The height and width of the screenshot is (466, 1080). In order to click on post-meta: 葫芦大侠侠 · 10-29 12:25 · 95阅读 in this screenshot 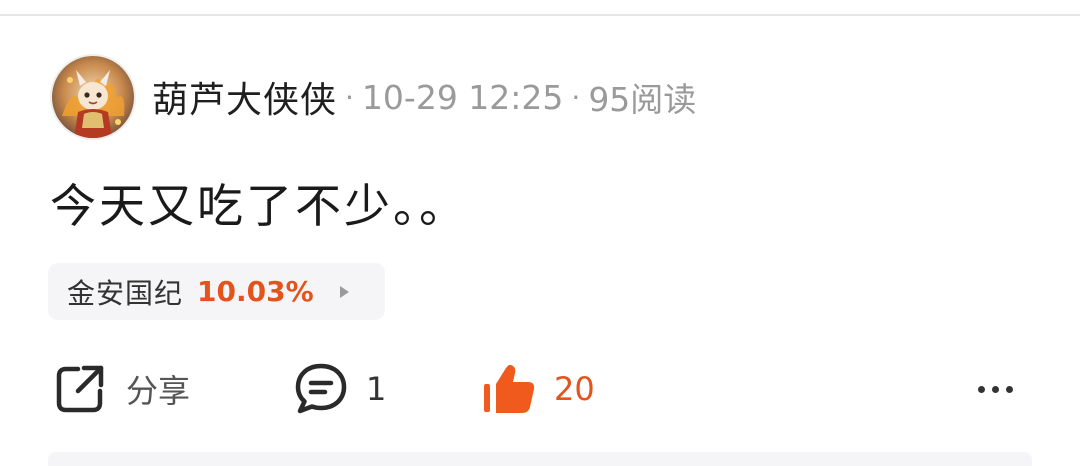, I will do `click(424, 97)`.